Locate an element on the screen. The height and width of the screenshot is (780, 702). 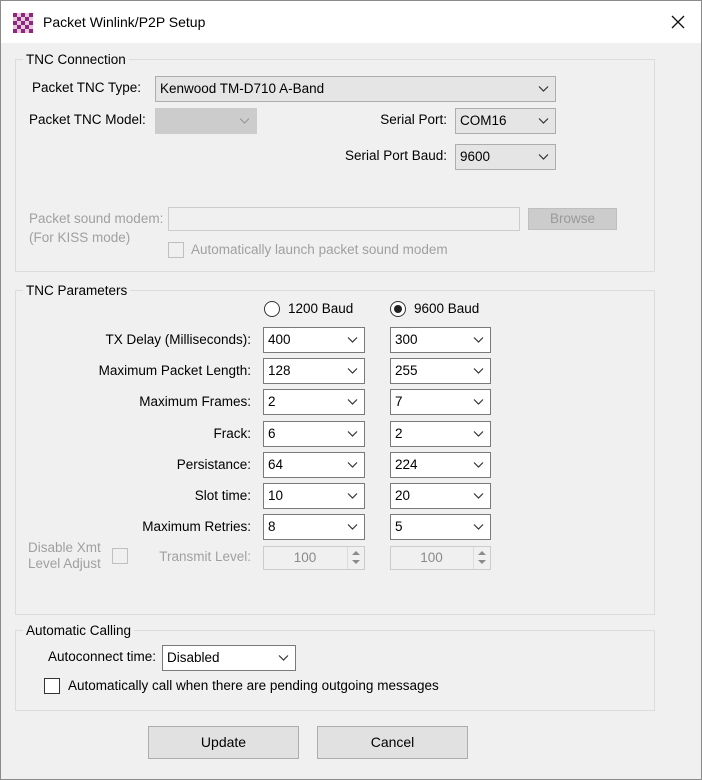
update-button: Update is located at coordinates (223, 742).